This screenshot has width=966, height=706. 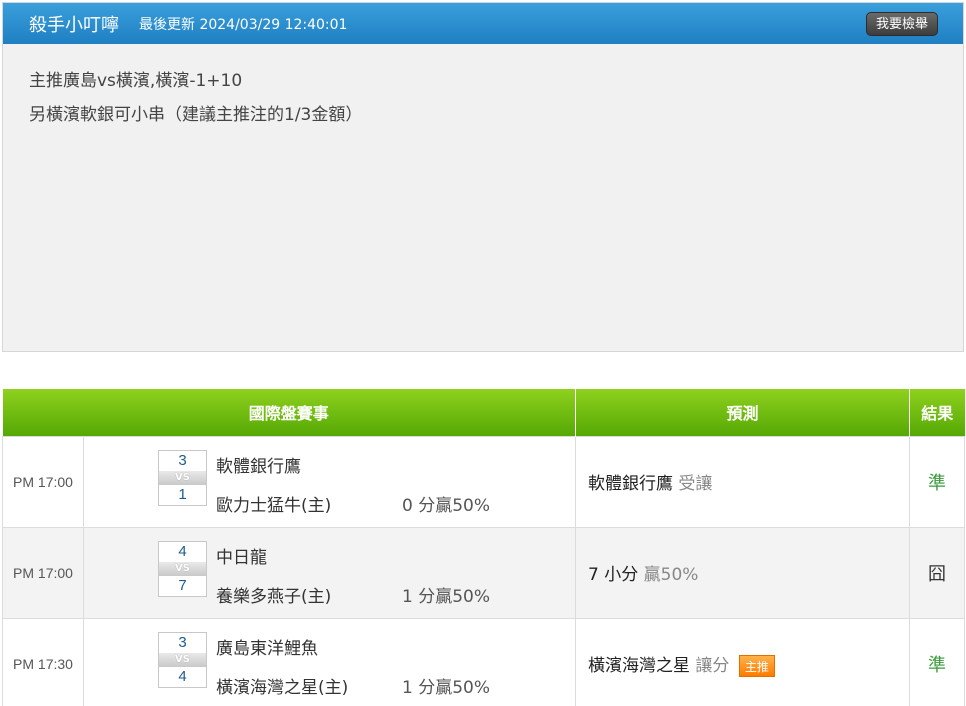 What do you see at coordinates (196, 115) in the screenshot?
I see `tip-line: 另橫濱軟銀可小串（建議主推注的1/3金額）` at bounding box center [196, 115].